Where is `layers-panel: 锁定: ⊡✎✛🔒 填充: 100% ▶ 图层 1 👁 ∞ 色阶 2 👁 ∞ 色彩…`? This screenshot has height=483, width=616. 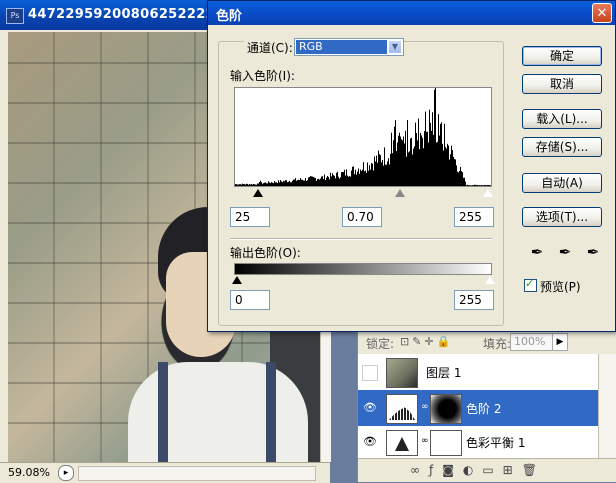
layers-panel: 锁定: ⊡✎✛🔒 填充: 100% ▶ 图层 1 👁 ∞ 色阶 2 👁 ∞ 色彩… is located at coordinates (486, 406).